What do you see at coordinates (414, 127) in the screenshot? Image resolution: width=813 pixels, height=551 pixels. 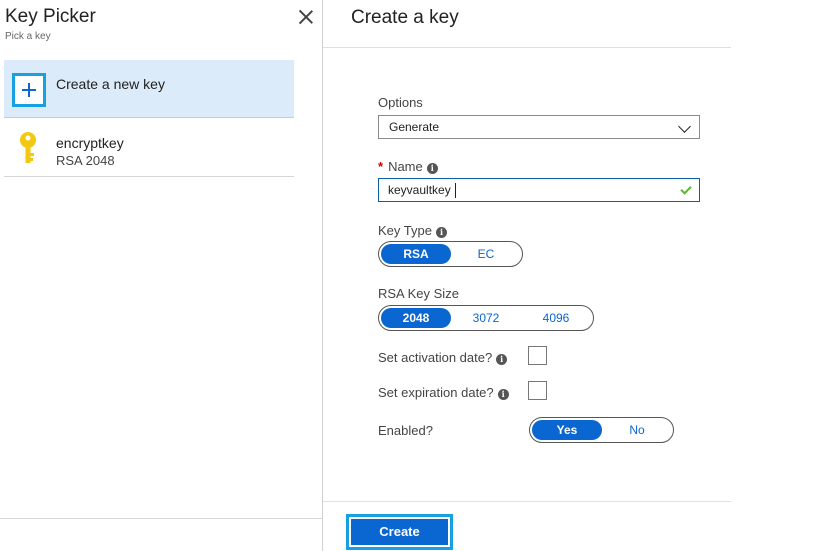 I see `options-selected-value: Generate` at bounding box center [414, 127].